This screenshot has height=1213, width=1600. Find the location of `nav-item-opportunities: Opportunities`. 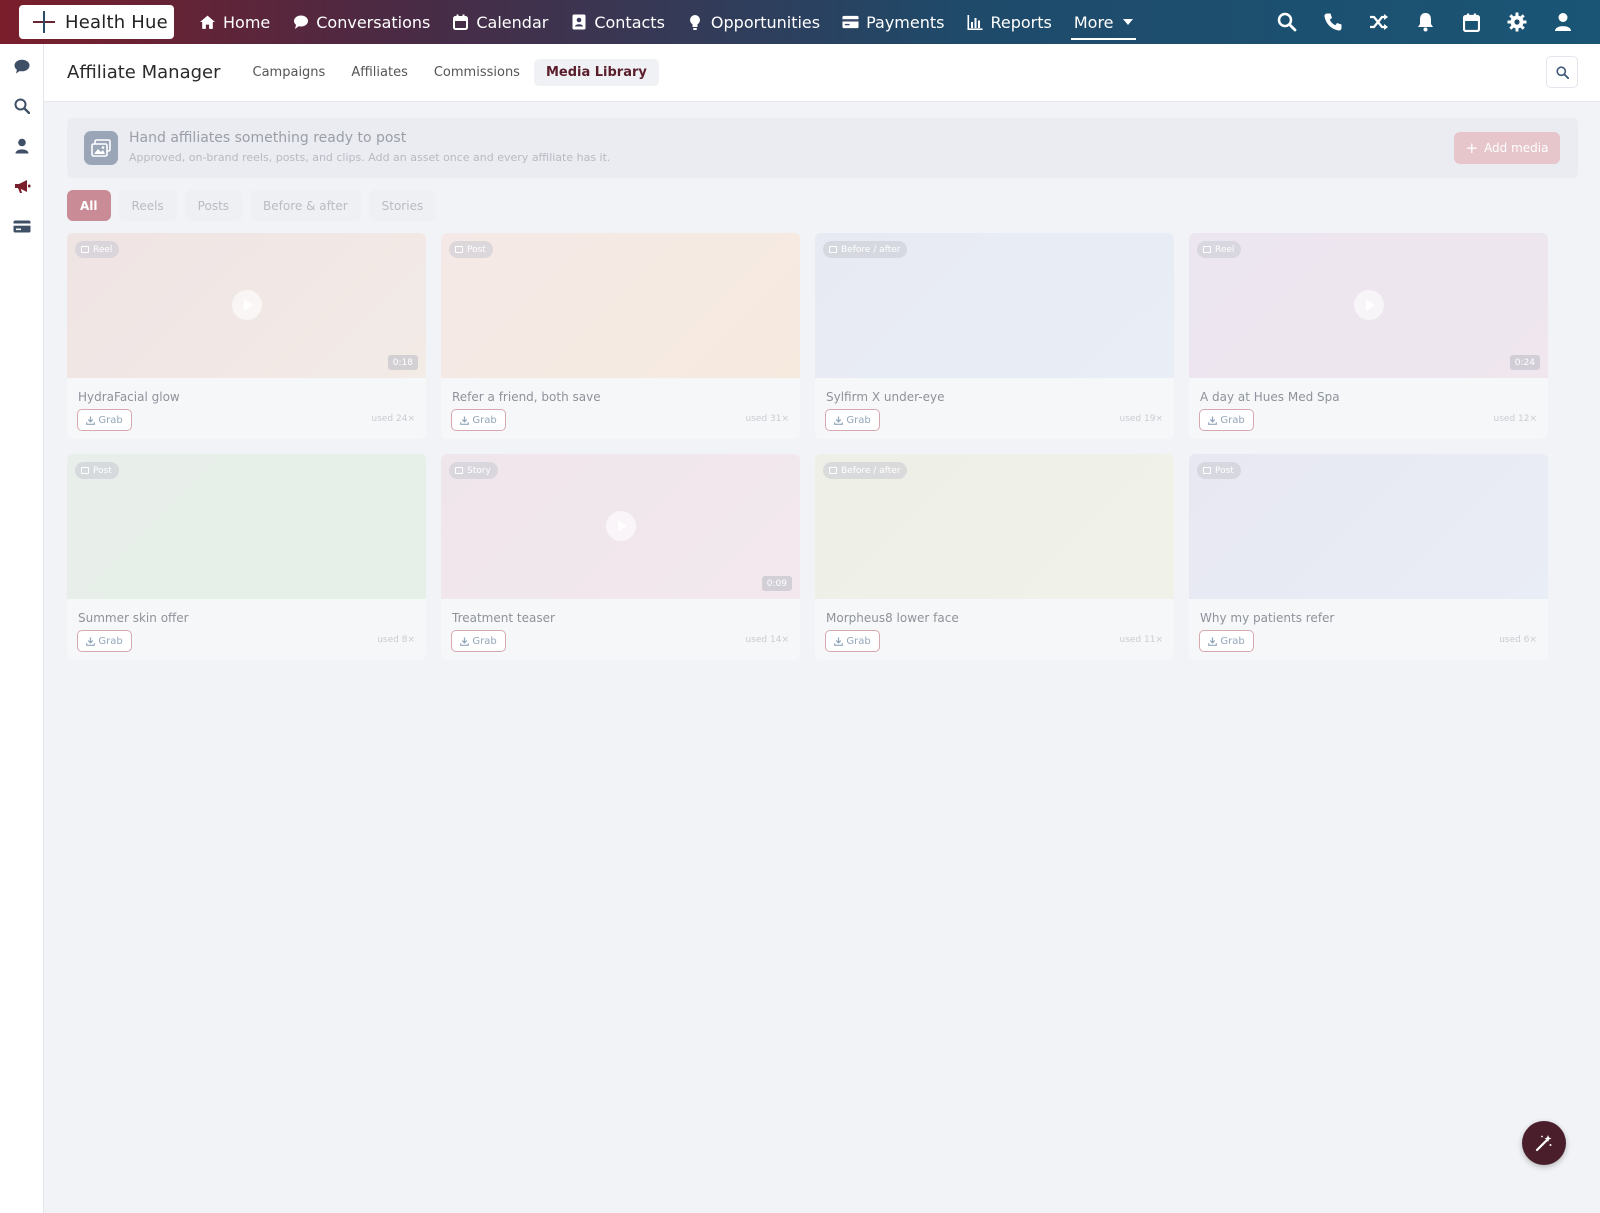

nav-item-opportunities: Opportunities is located at coordinates (753, 22).